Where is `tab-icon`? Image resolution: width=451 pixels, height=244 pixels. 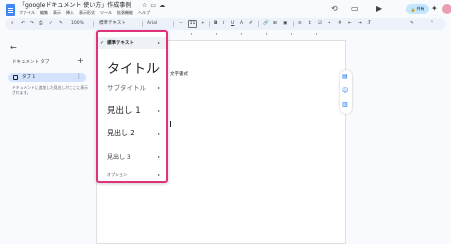
tab-icon is located at coordinates (15, 77).